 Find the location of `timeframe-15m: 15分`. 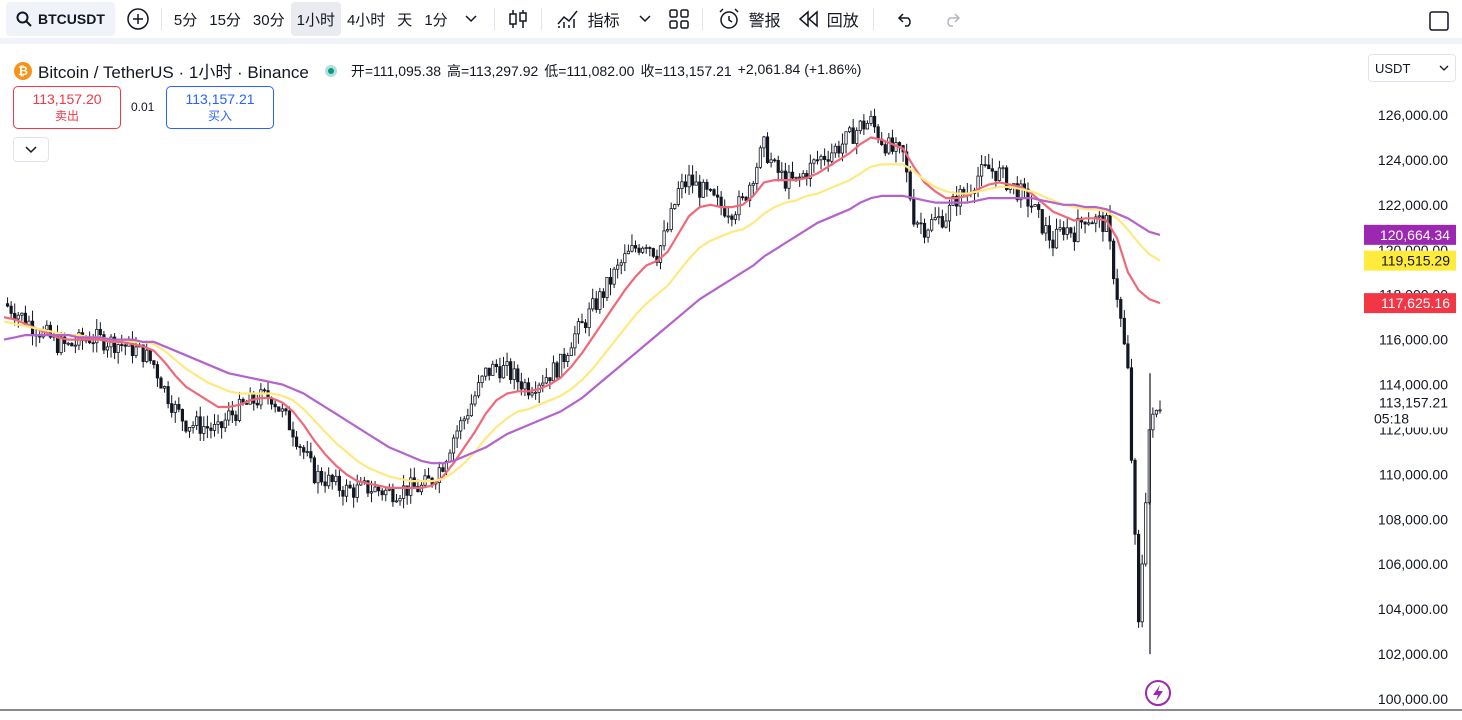

timeframe-15m: 15分 is located at coordinates (225, 19).